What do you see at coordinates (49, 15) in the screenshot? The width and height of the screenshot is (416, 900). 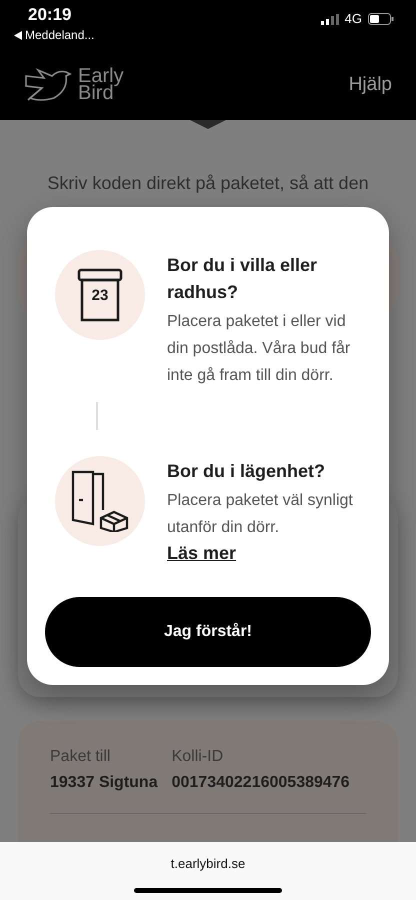 I see `clock: 20:19` at bounding box center [49, 15].